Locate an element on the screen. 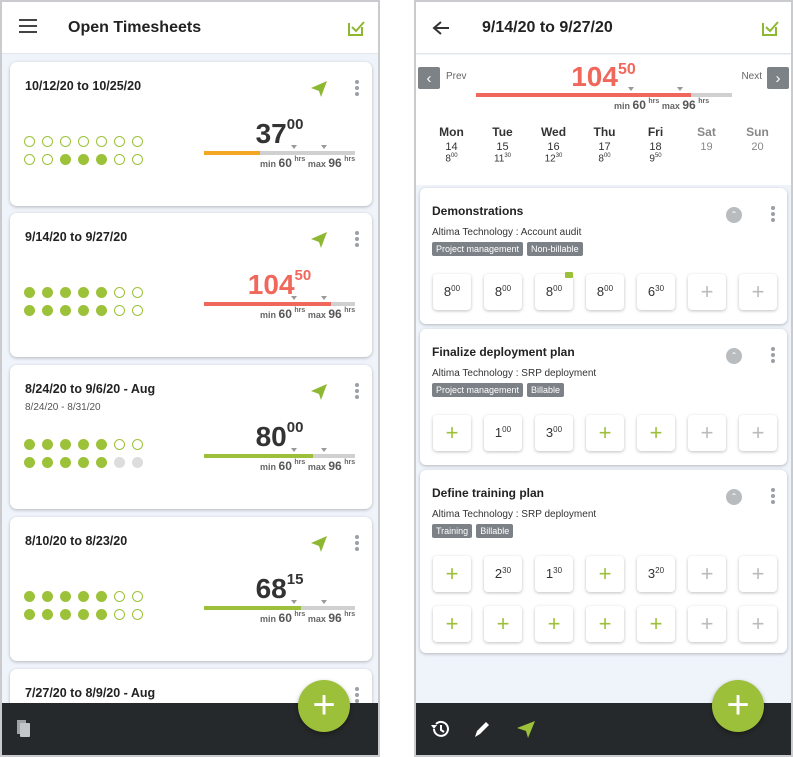 The height and width of the screenshot is (757, 793). back-arrow-icon is located at coordinates (441, 28).